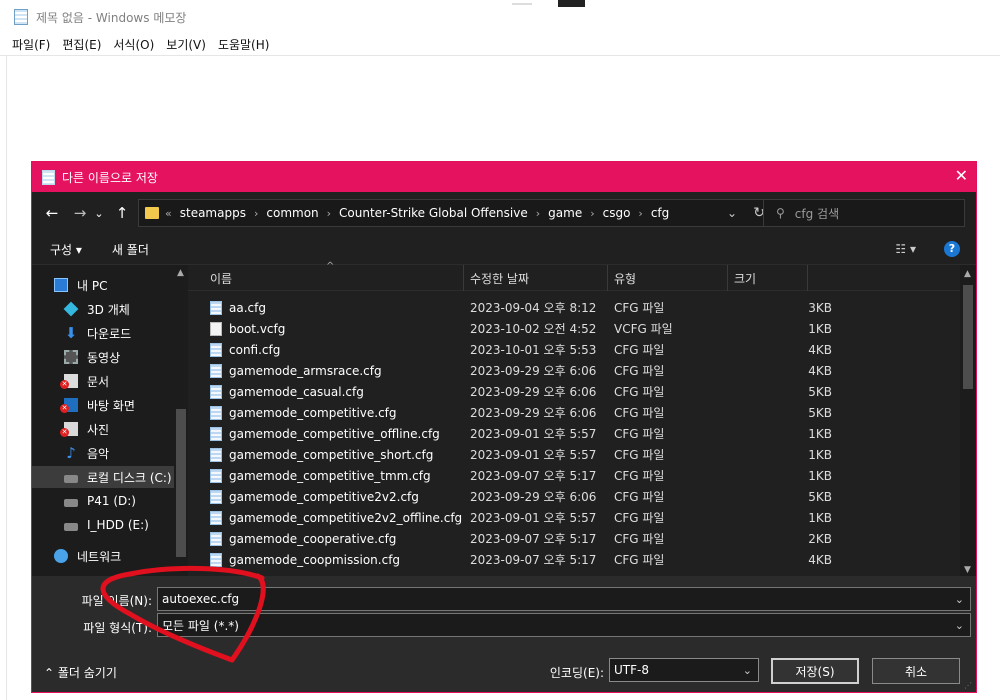 Image resolution: width=1000 pixels, height=700 pixels. I want to click on sidebar-item-3d-objects: 3D 개체, so click(96, 309).